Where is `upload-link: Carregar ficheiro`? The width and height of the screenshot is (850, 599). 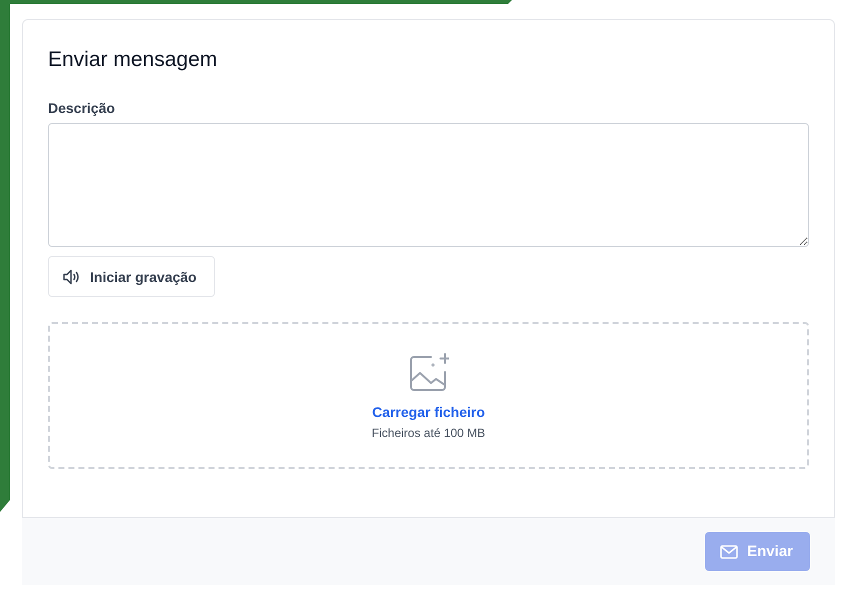 upload-link: Carregar ficheiro is located at coordinates (428, 412).